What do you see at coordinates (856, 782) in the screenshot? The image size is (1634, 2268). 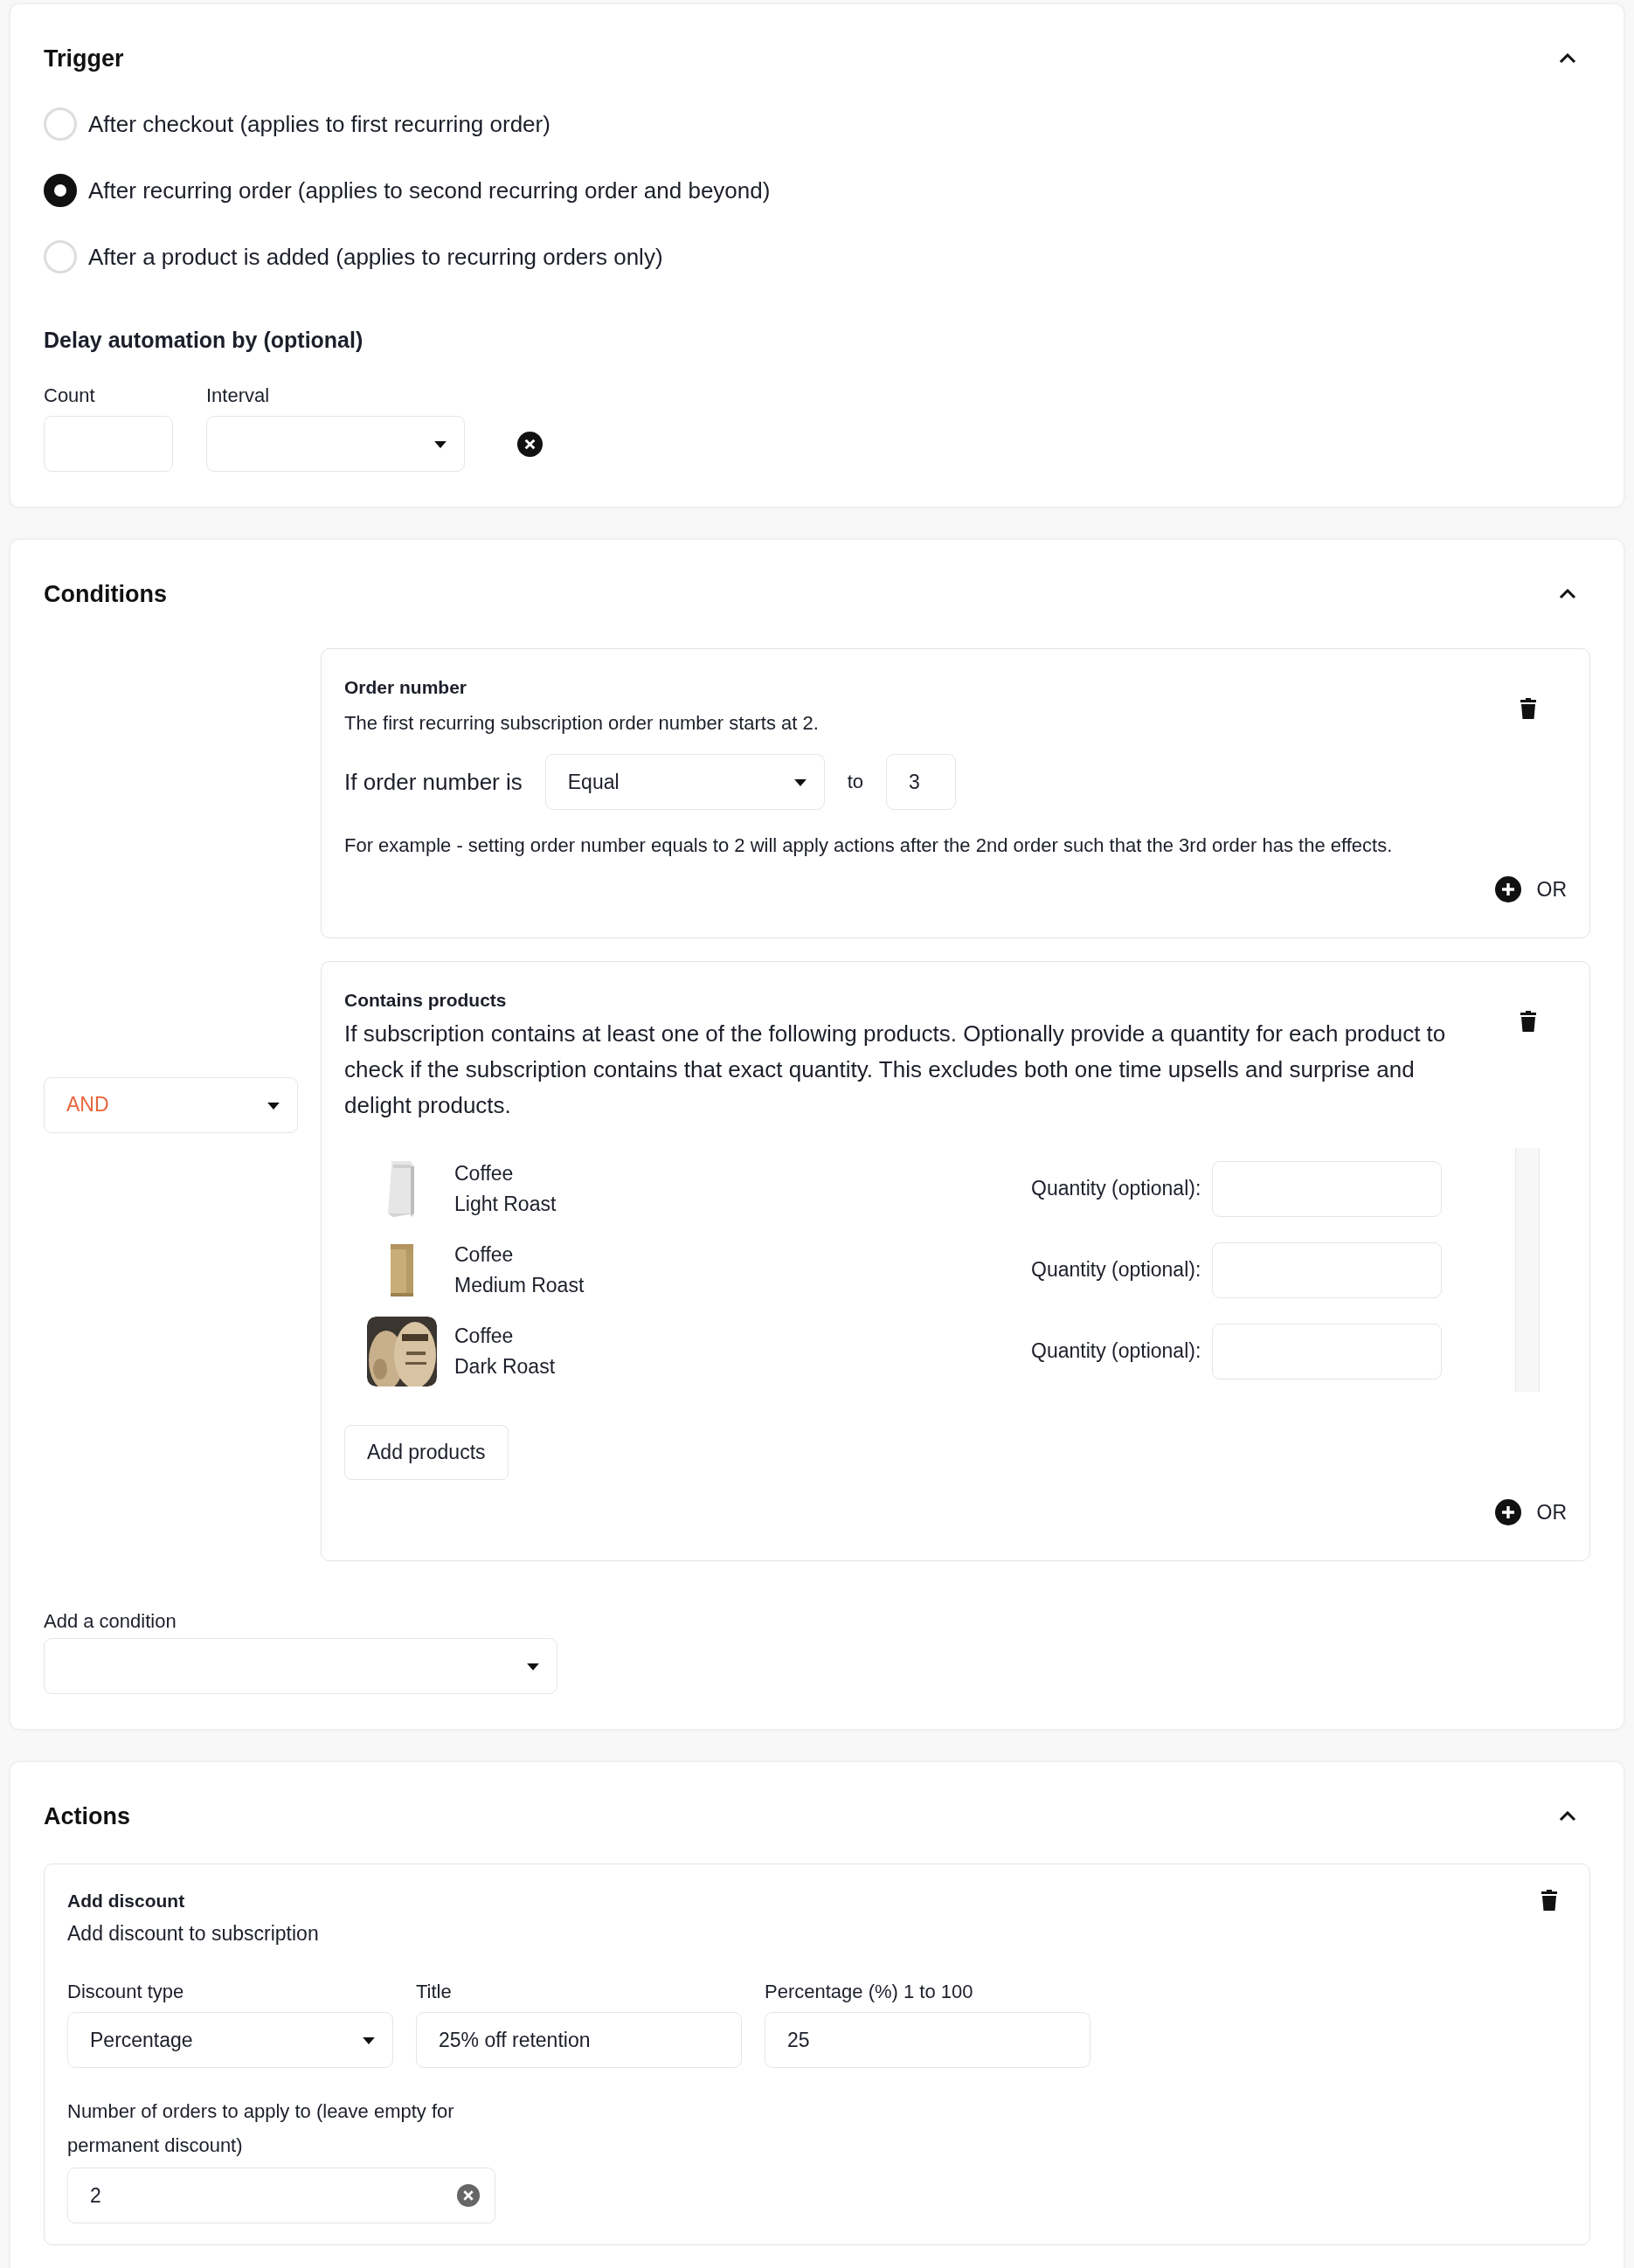 I see `to-label: to` at bounding box center [856, 782].